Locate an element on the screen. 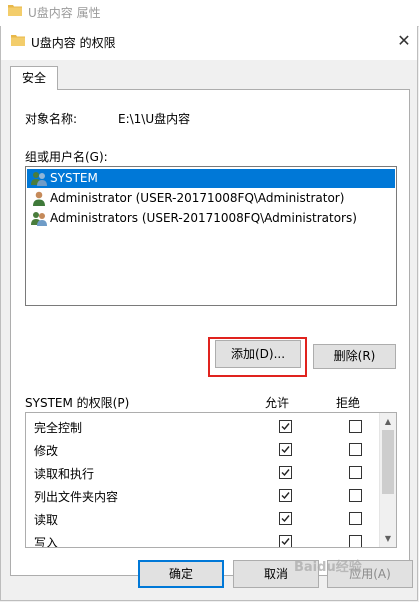 This screenshot has width=419, height=602. permissions-scrollbar: ▲ ▼ is located at coordinates (387, 480).